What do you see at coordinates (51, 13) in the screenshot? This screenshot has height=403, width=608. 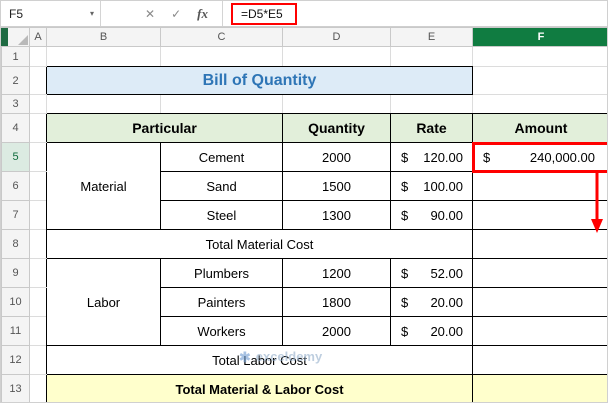 I see `name-box: F5 ▾` at bounding box center [51, 13].